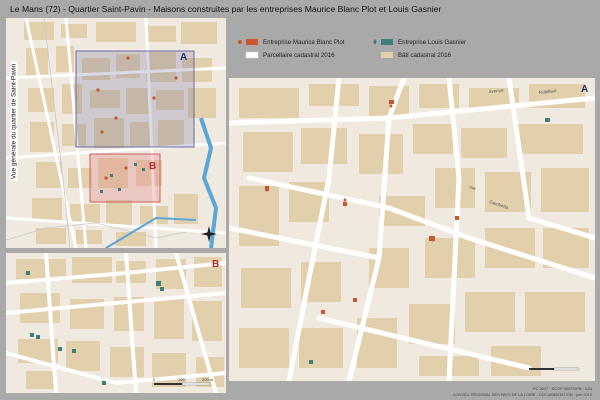 Image resolution: width=600 pixels, height=400 pixels. I want to click on legend-item-blanc-plot: Entreprise Maurice Blanc Plot, so click(291, 42).